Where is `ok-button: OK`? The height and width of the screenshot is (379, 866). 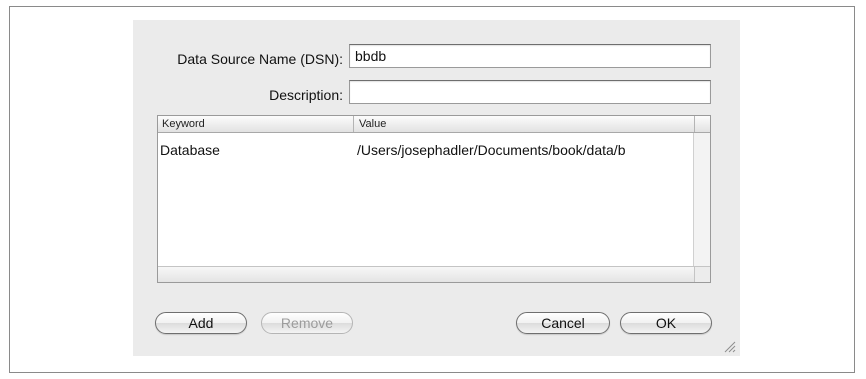 ok-button: OK is located at coordinates (666, 323).